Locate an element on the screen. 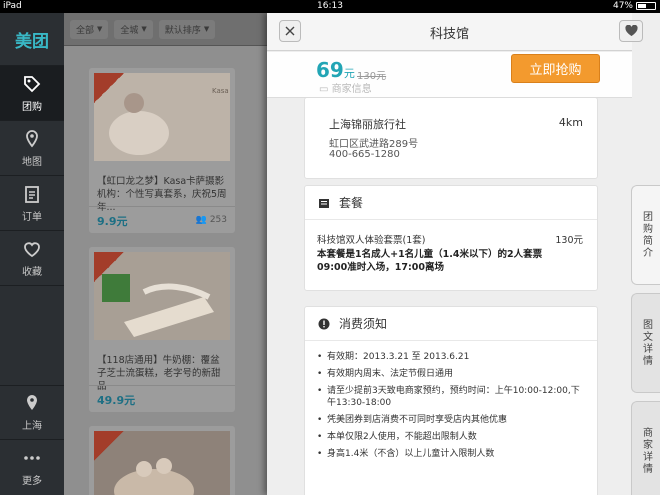  favorite-button is located at coordinates (631, 31).